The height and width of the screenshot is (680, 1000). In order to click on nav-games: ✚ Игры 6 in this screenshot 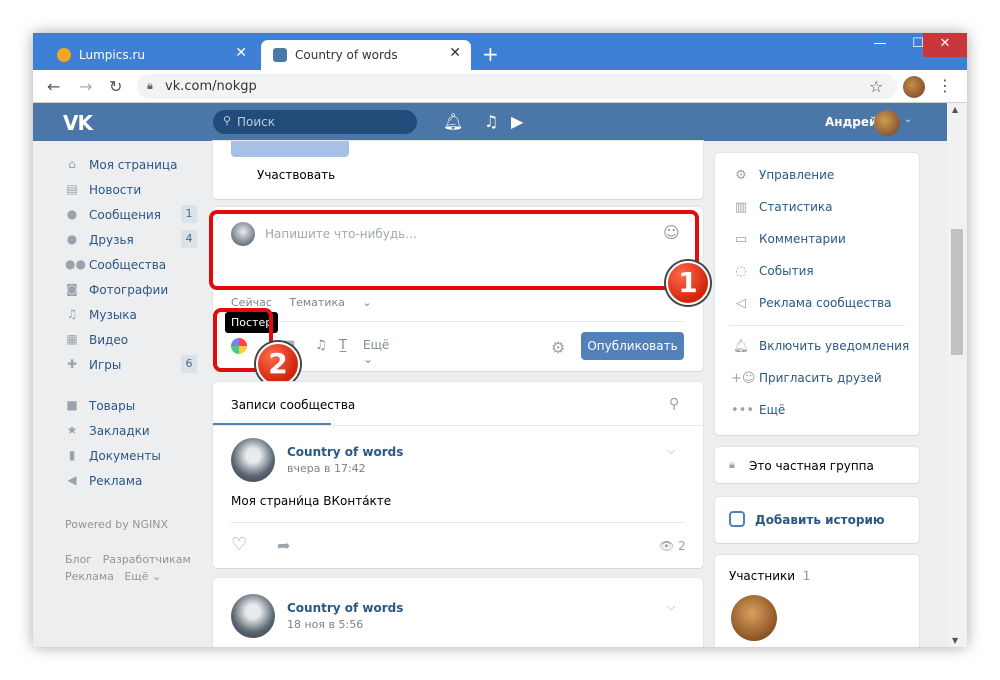, I will do `click(133, 365)`.